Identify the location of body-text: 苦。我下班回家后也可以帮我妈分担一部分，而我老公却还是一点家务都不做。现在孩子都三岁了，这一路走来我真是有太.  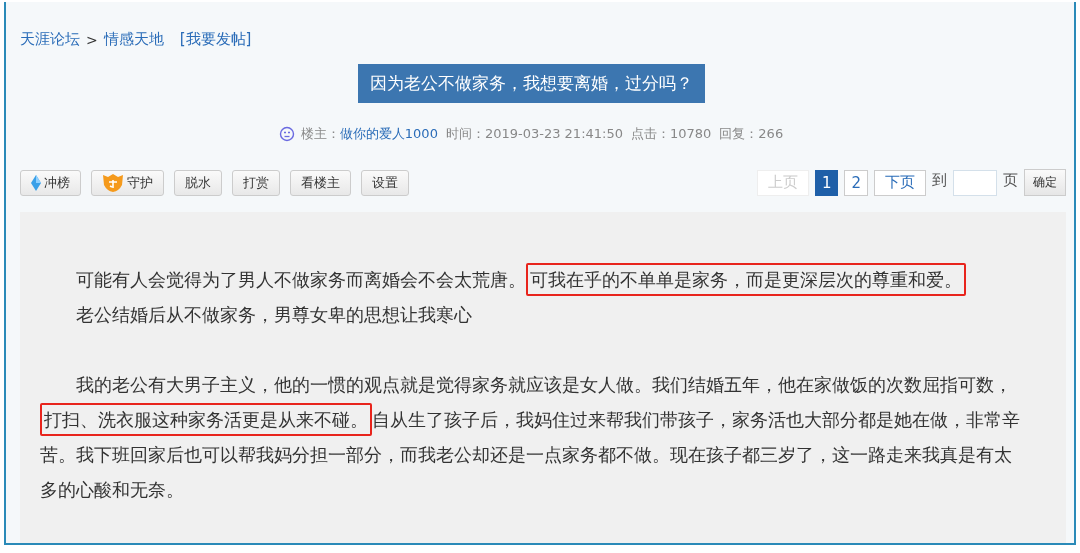
(526, 454).